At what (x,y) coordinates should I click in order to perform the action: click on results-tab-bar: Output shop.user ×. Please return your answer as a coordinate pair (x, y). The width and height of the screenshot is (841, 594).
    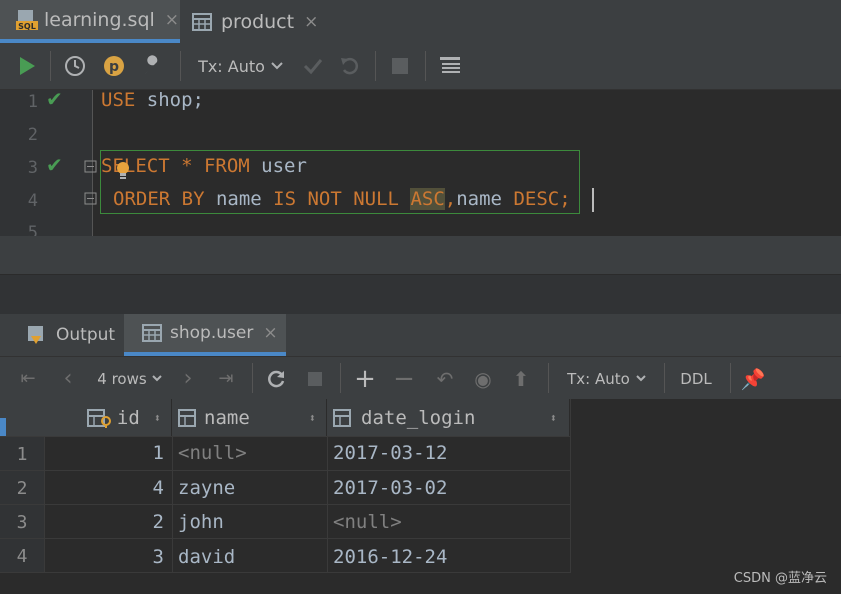
    Looking at the image, I should click on (420, 335).